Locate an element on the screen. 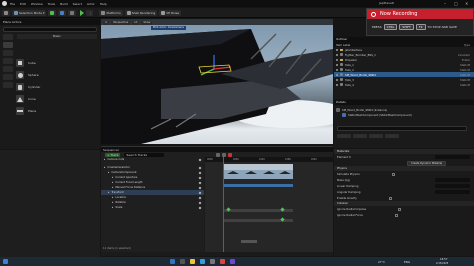  menu-window: Window is located at coordinates (37, 4).